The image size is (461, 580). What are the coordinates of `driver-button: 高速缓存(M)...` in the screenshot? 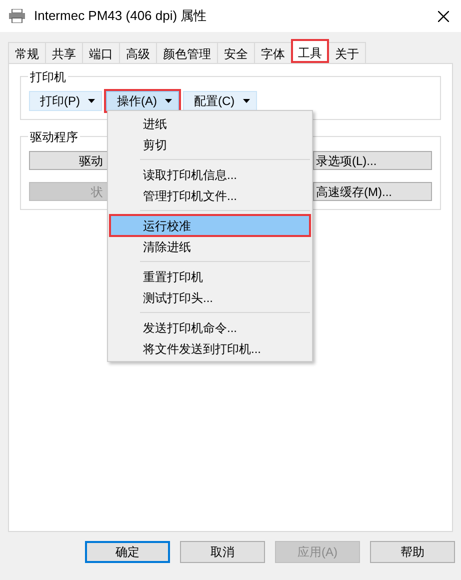 It's located at (372, 191).